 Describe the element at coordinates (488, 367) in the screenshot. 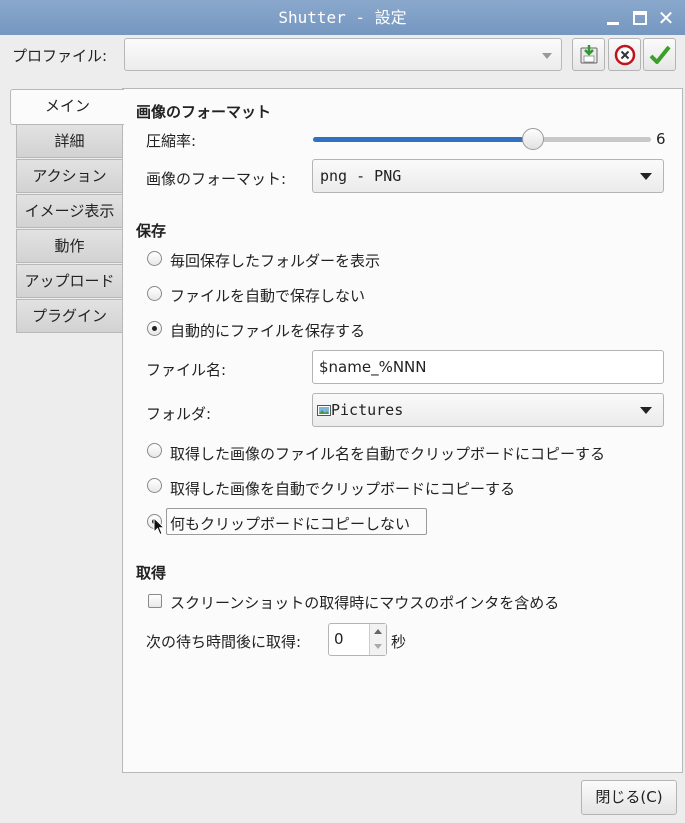

I see `filename-input: $name_%NNN` at that location.